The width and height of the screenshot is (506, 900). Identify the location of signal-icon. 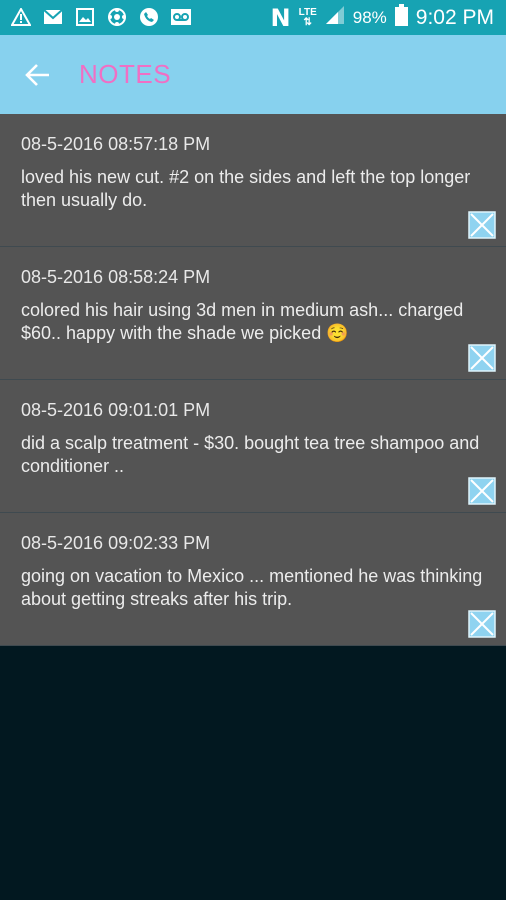
(335, 18).